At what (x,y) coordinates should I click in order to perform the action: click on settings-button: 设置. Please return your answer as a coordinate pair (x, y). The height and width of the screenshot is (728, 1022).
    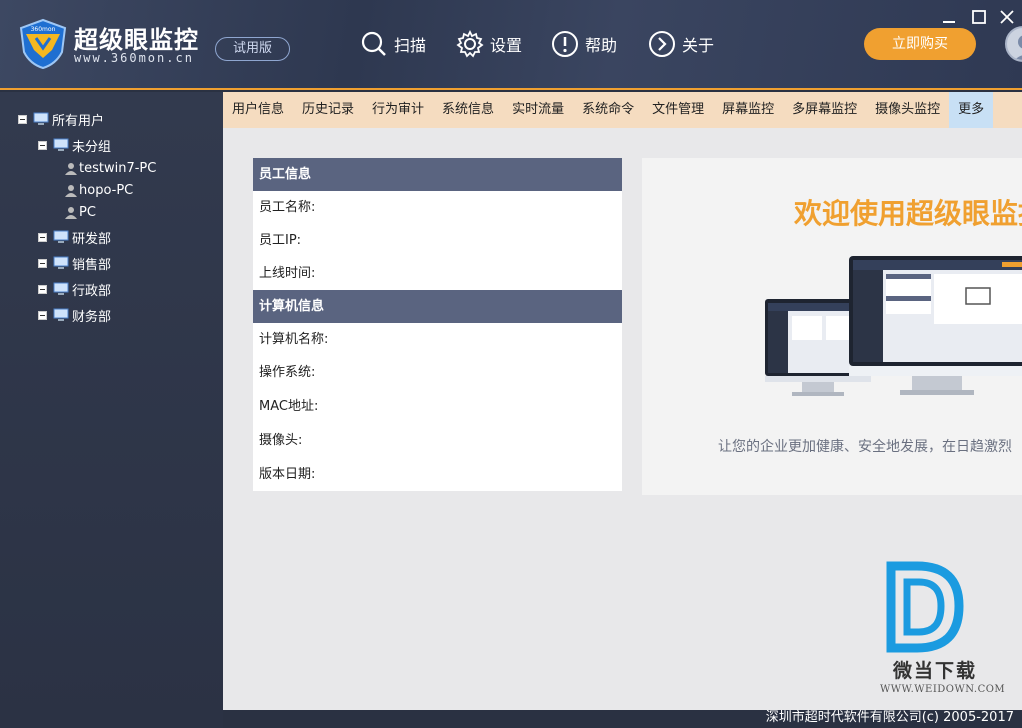
    Looking at the image, I should click on (489, 44).